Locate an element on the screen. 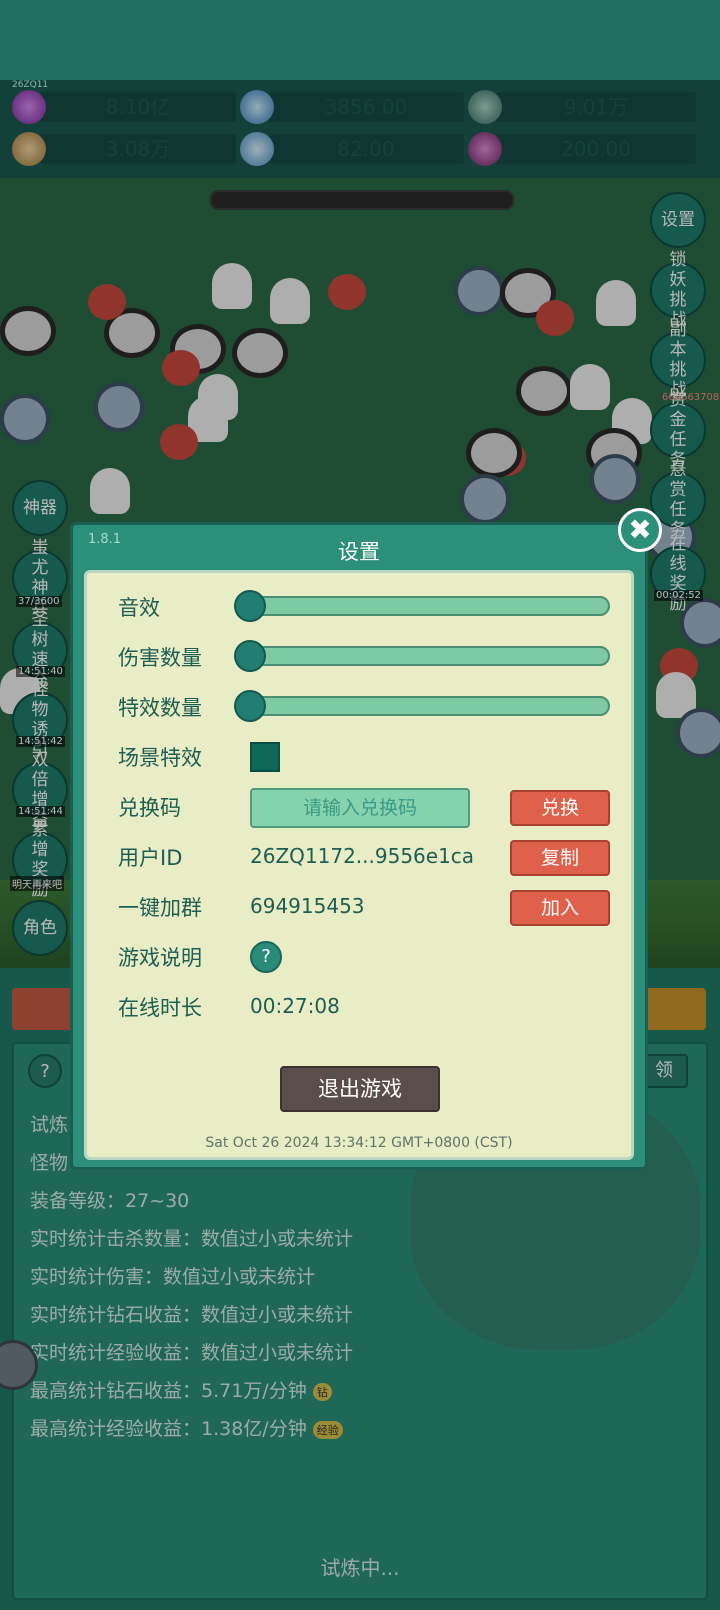  damage-count-slider is located at coordinates (422, 656).